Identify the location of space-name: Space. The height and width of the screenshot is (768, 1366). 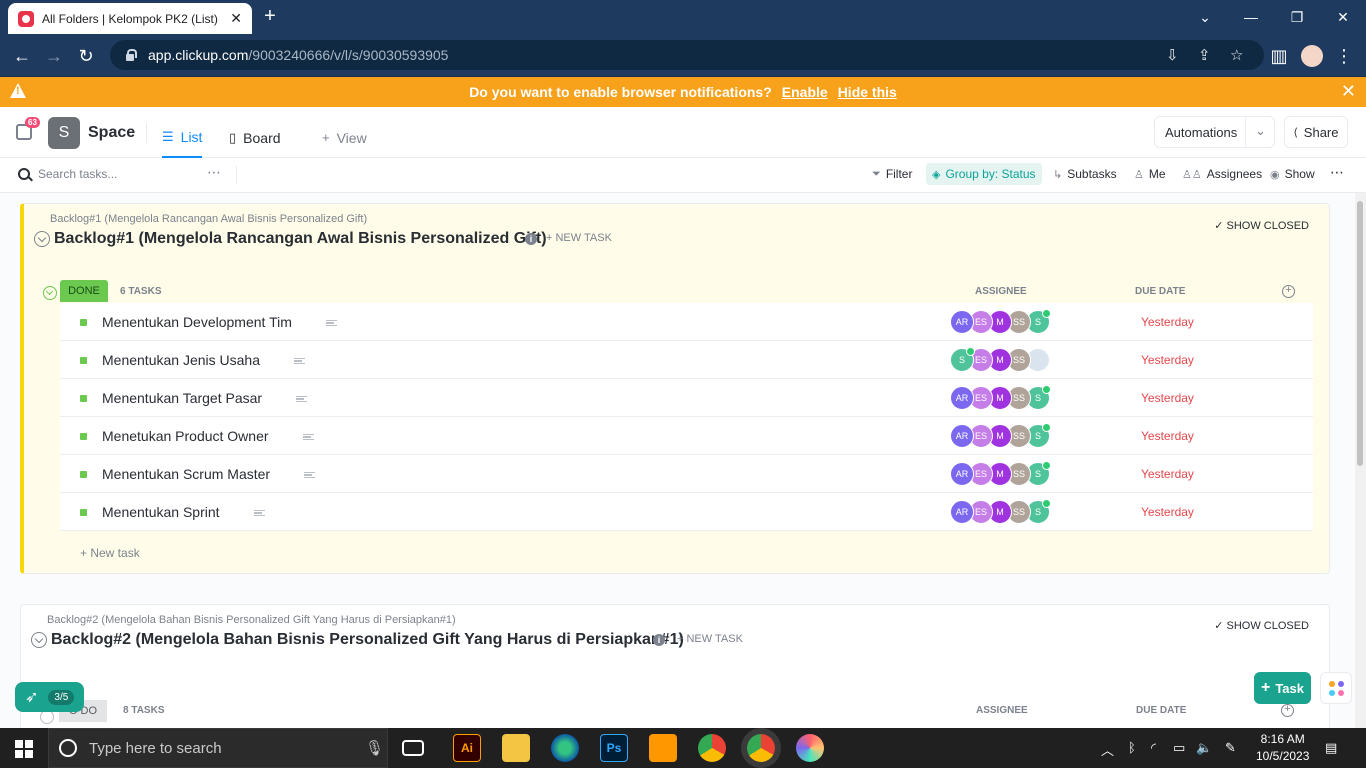
(111, 133).